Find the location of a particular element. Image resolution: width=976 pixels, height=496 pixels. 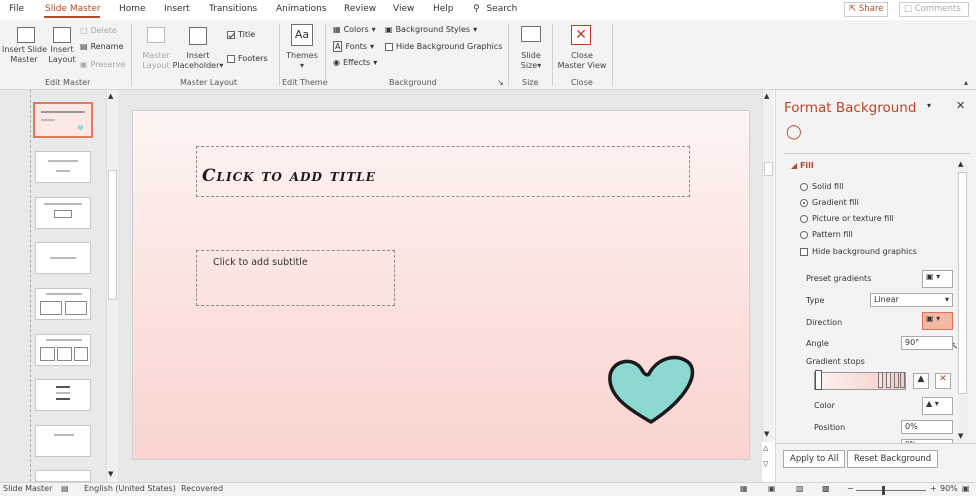

solid-fill-radio: Solid fill is located at coordinates (822, 186).